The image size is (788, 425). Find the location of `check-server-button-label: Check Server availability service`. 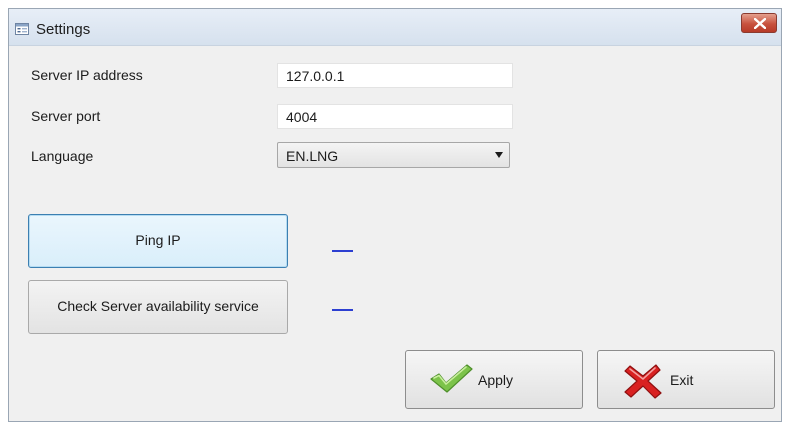

check-server-button-label: Check Server availability service is located at coordinates (158, 306).